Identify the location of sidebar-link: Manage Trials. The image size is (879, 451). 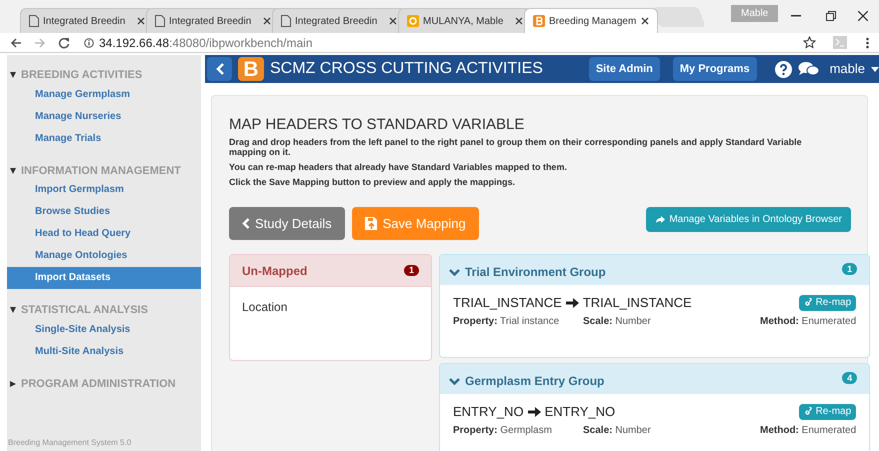
(104, 139).